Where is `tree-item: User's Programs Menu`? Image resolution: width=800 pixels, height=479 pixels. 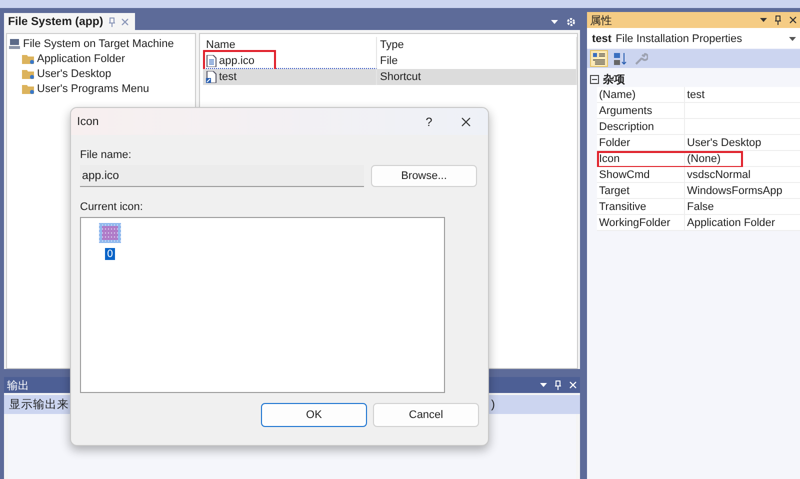
tree-item: User's Programs Menu is located at coordinates (108, 88).